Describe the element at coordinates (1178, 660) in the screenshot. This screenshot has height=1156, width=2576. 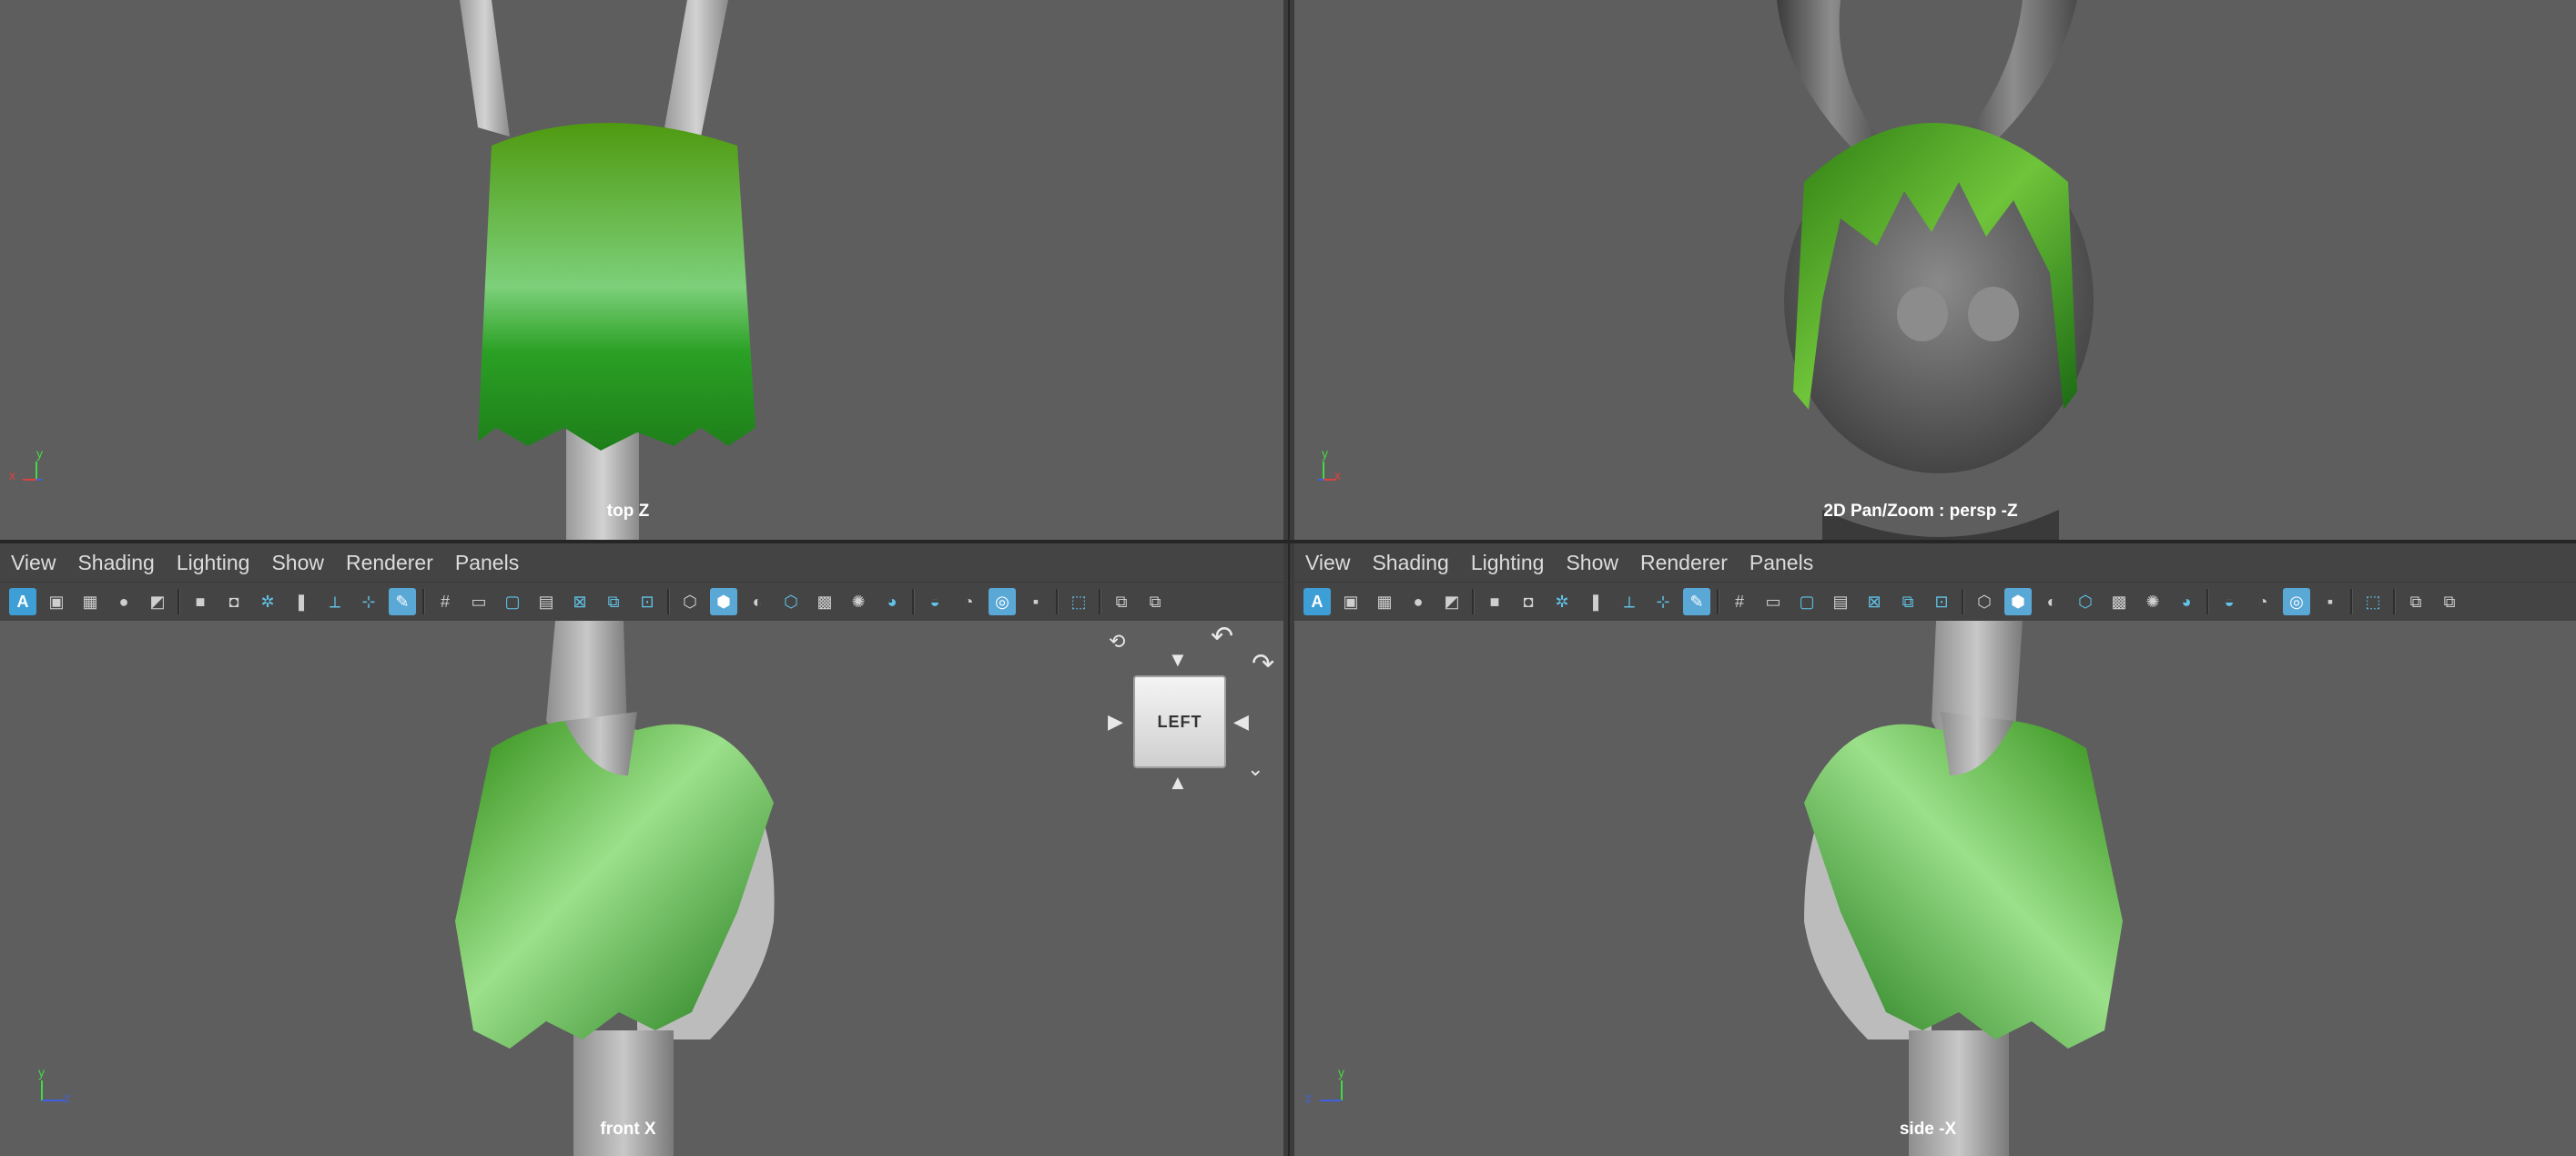
I see `viewcube-up-arrow-icon: ▼` at that location.